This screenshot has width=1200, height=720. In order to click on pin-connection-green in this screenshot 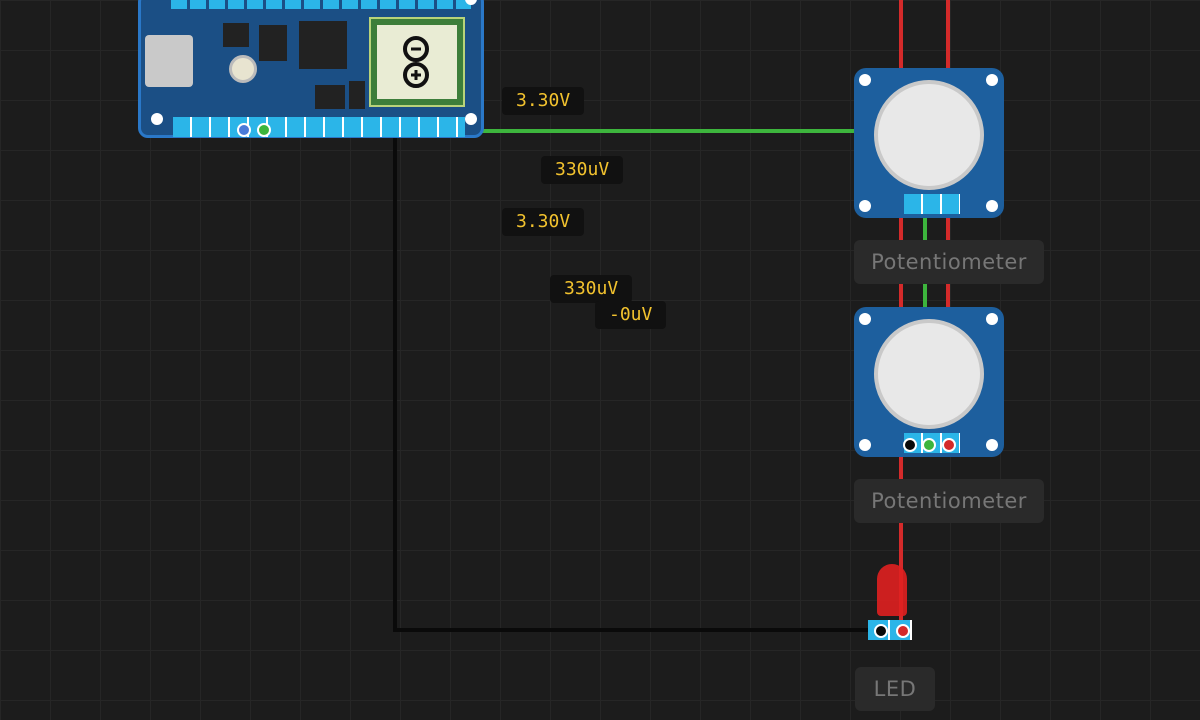, I will do `click(264, 130)`.